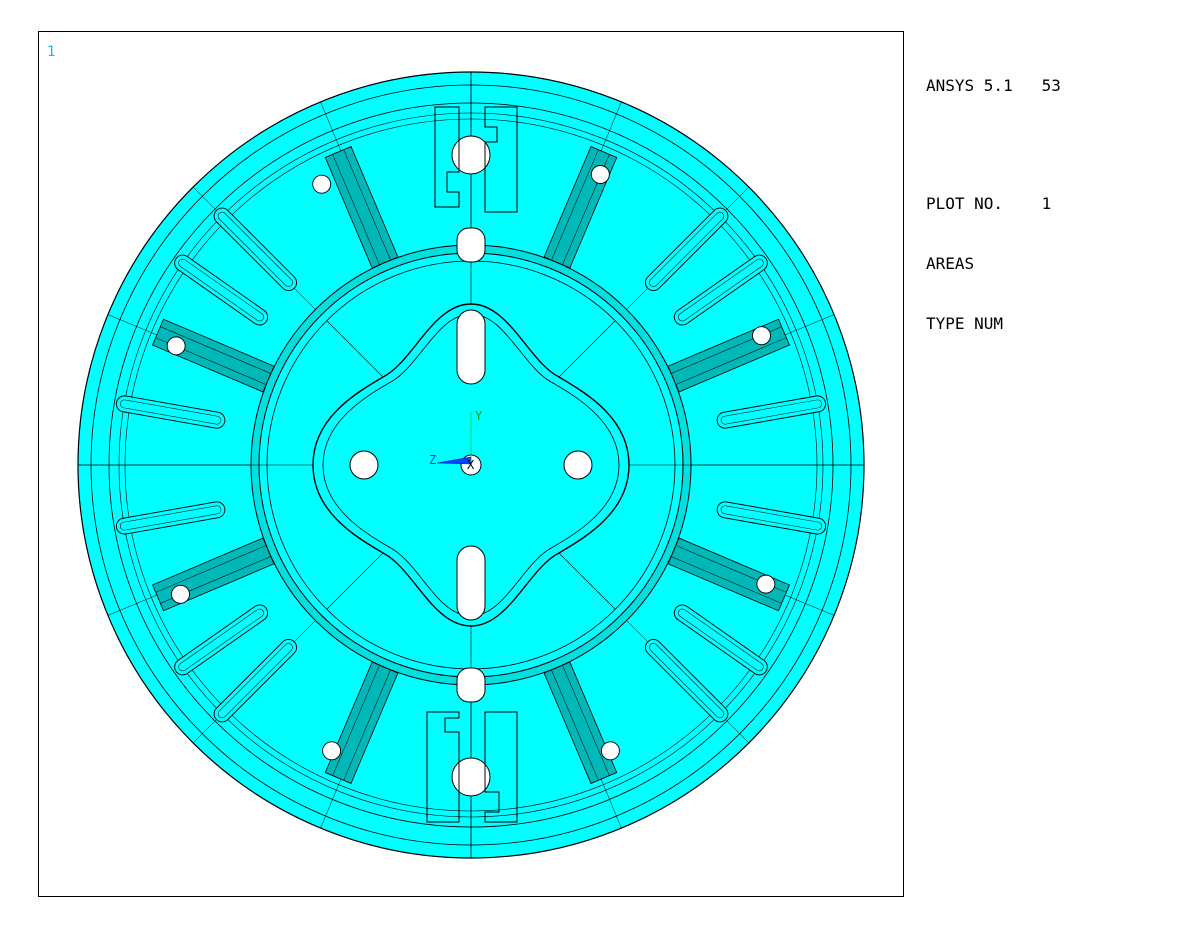  What do you see at coordinates (969, 85) in the screenshot?
I see `legend-program: ANSYS 5.1` at bounding box center [969, 85].